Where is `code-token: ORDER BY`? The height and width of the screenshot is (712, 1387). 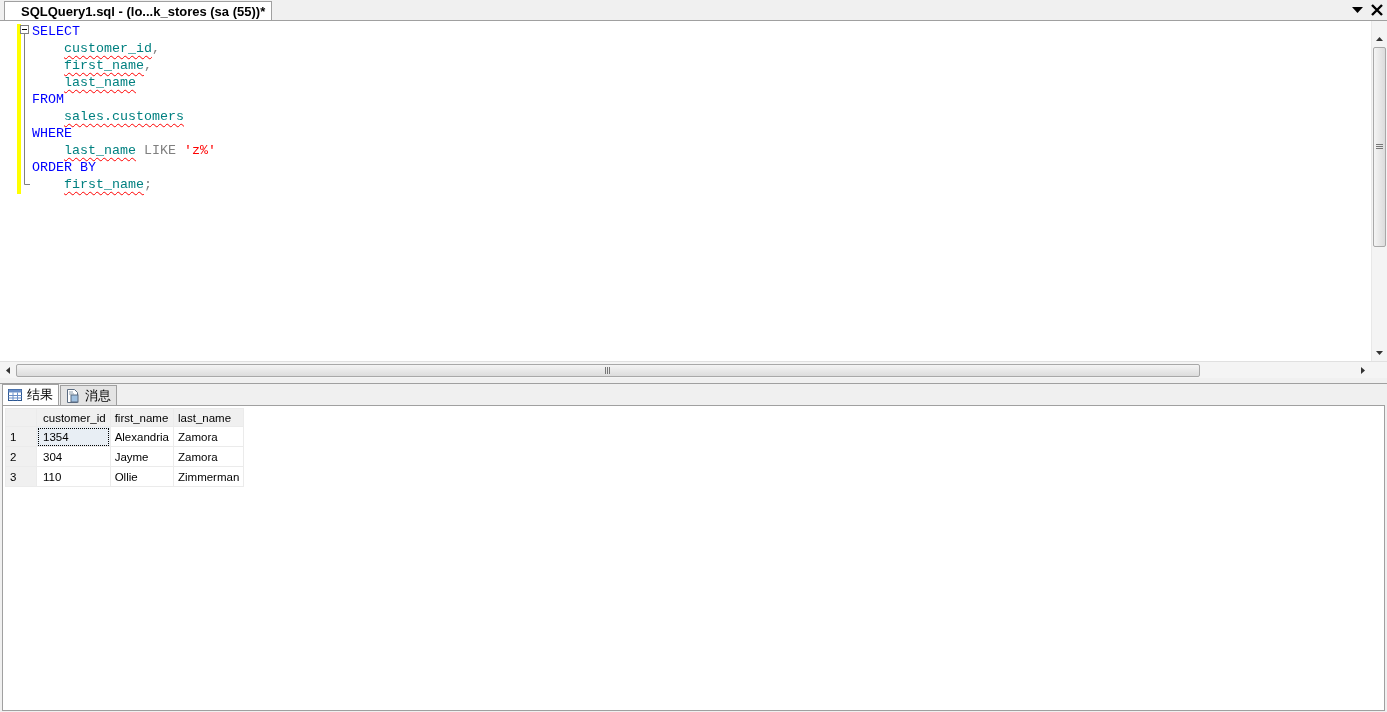
code-token: ORDER BY is located at coordinates (64, 167).